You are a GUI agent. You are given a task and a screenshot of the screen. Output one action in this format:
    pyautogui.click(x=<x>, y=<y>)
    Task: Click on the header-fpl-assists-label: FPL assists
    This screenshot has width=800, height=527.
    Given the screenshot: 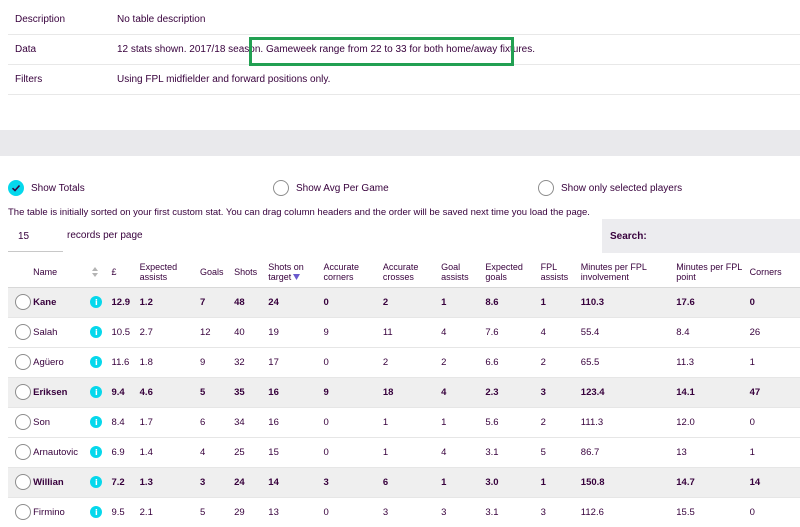 What is the action you would take?
    pyautogui.click(x=554, y=271)
    